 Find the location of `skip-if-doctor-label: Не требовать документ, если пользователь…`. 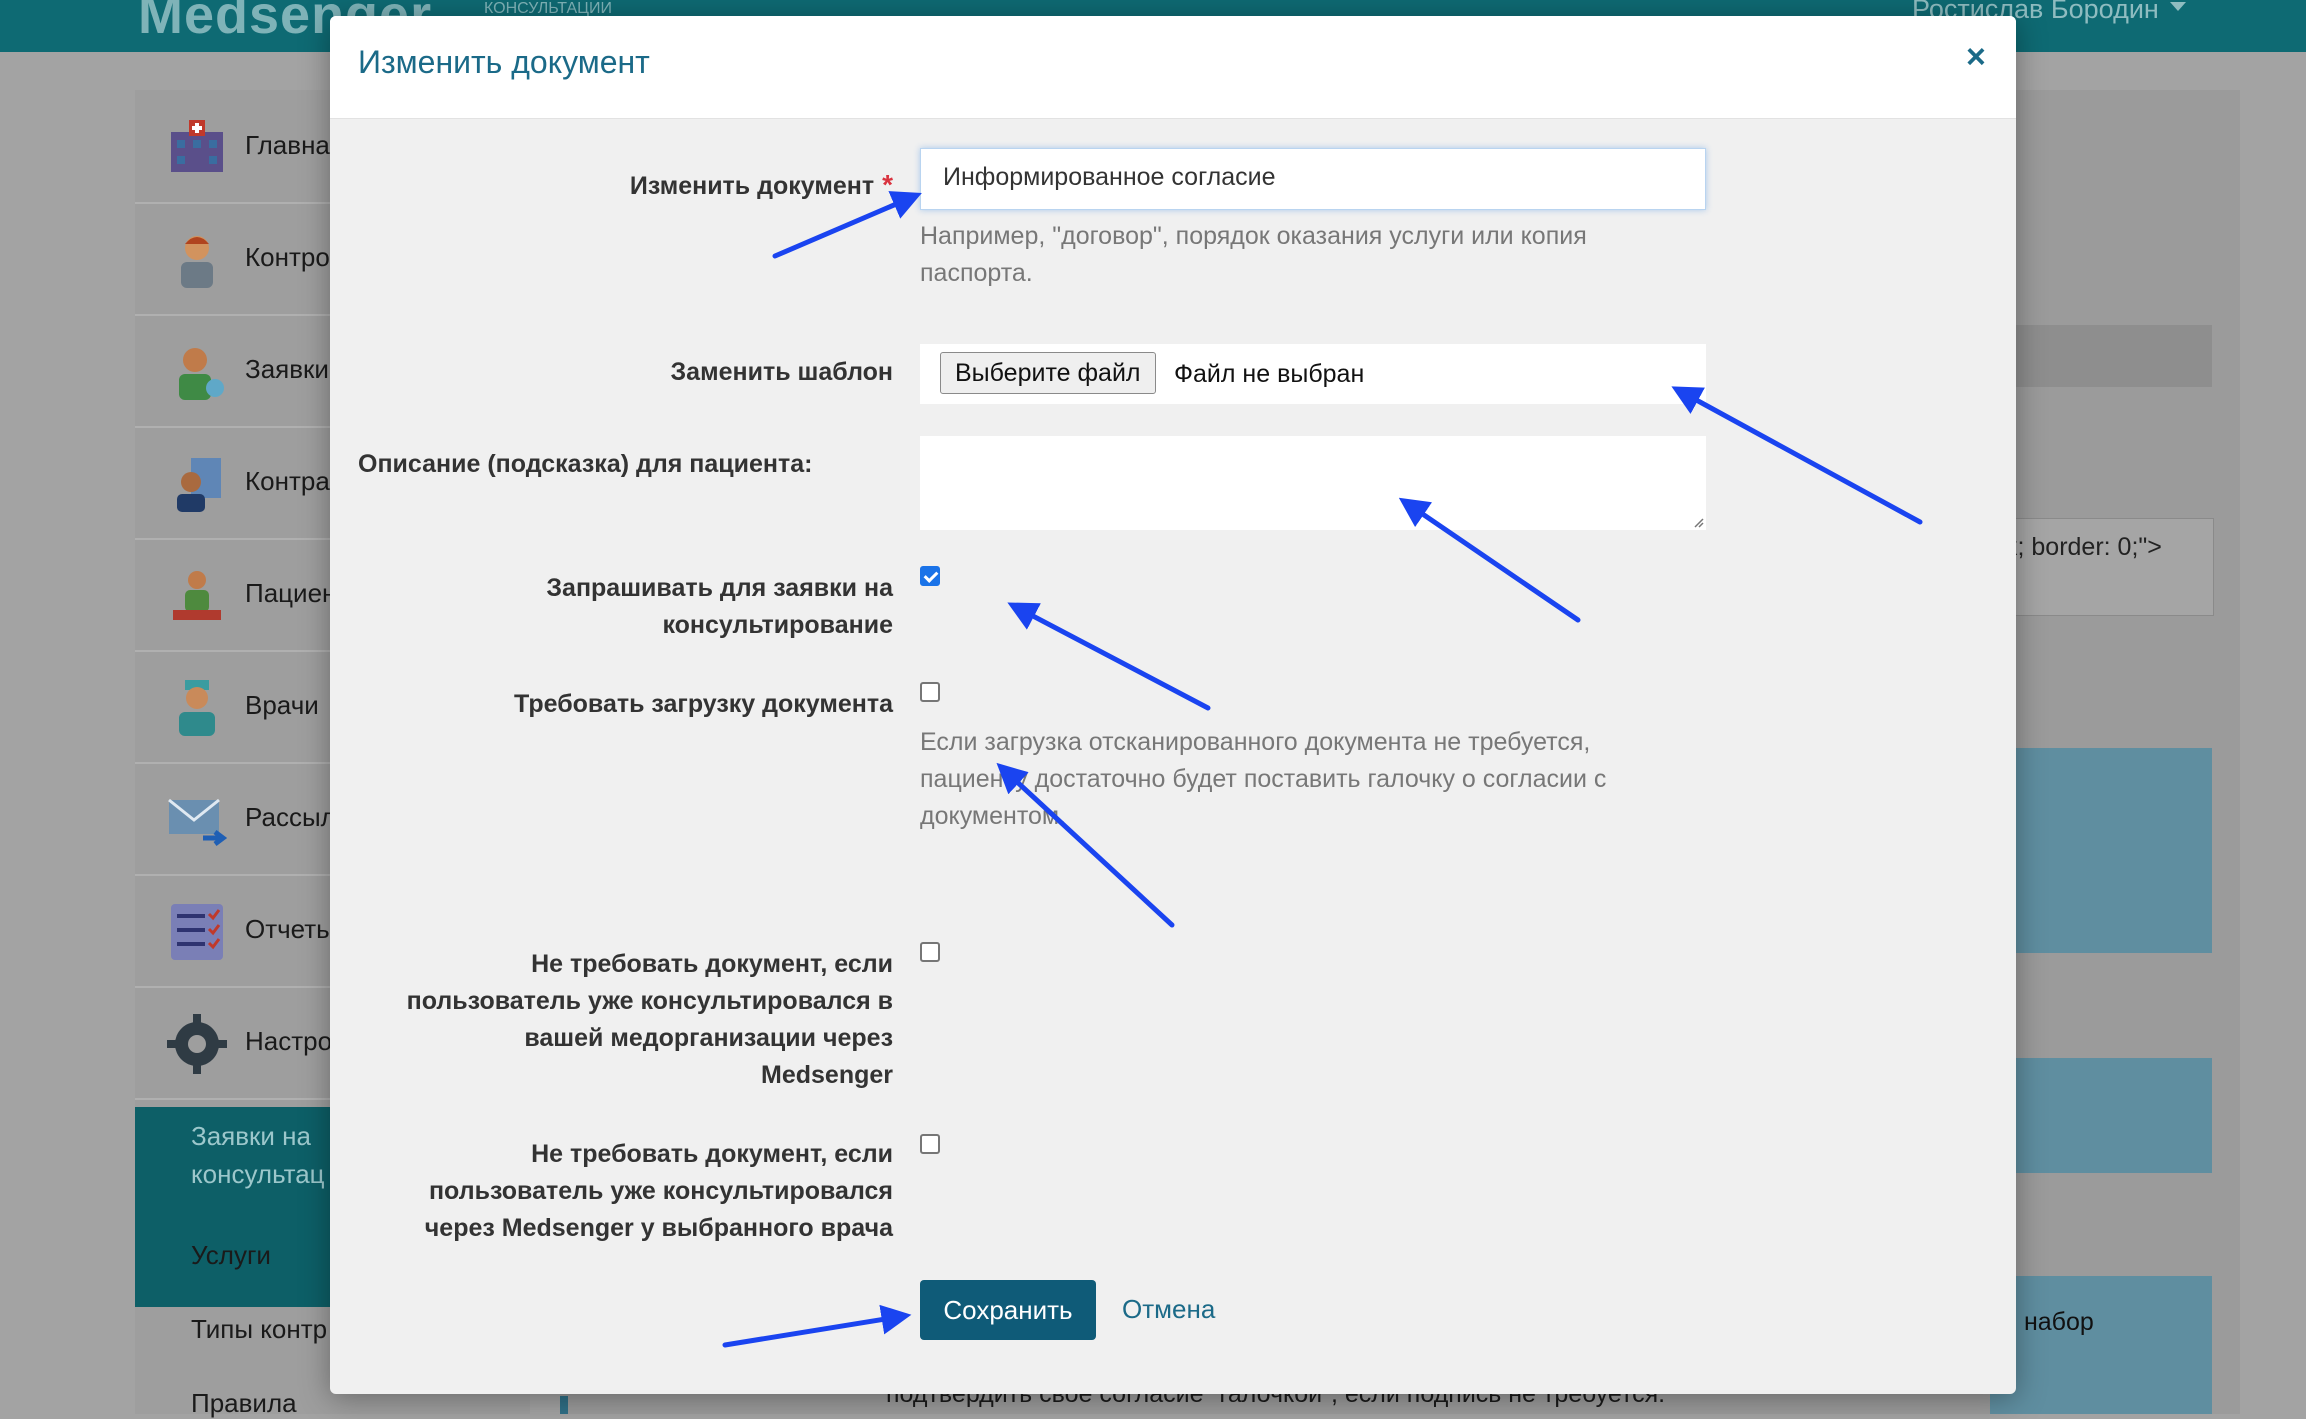

skip-if-doctor-label: Не требовать документ, если пользователь… is located at coordinates (658, 1191).